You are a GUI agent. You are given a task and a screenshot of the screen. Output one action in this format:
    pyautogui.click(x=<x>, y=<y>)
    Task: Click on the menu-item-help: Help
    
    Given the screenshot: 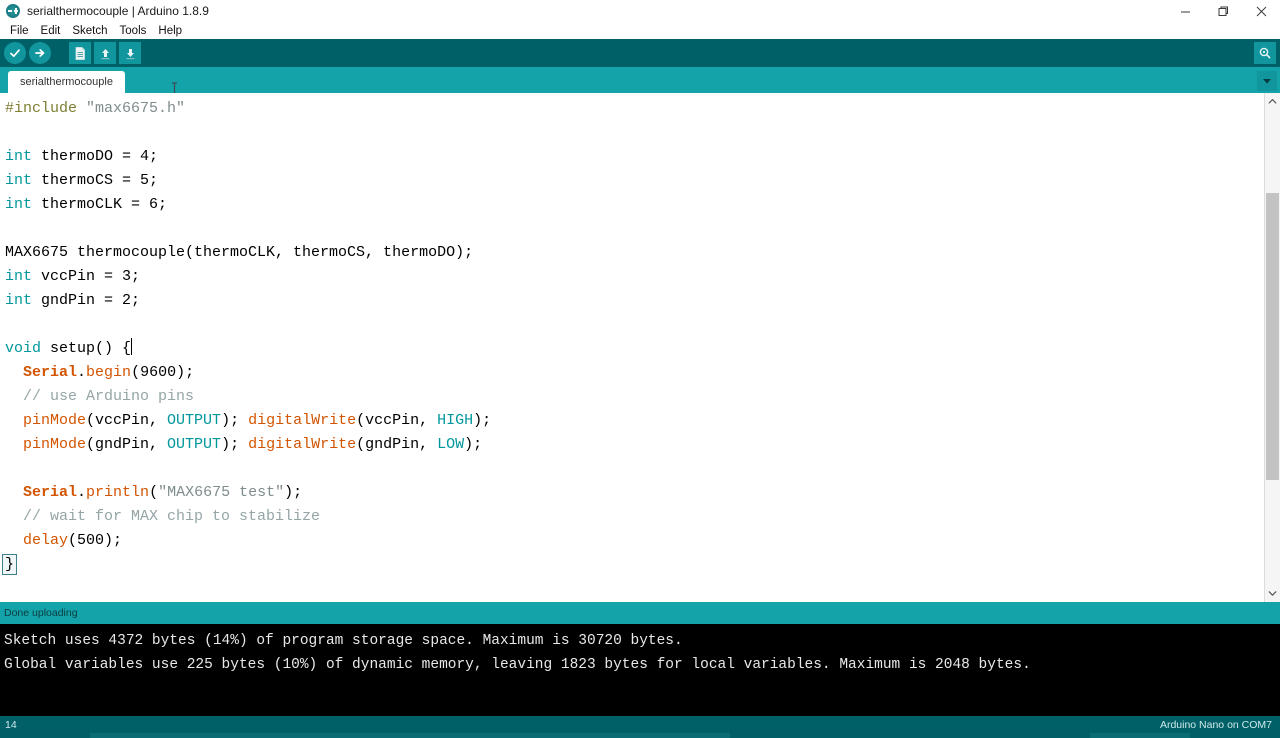 What is the action you would take?
    pyautogui.click(x=170, y=31)
    